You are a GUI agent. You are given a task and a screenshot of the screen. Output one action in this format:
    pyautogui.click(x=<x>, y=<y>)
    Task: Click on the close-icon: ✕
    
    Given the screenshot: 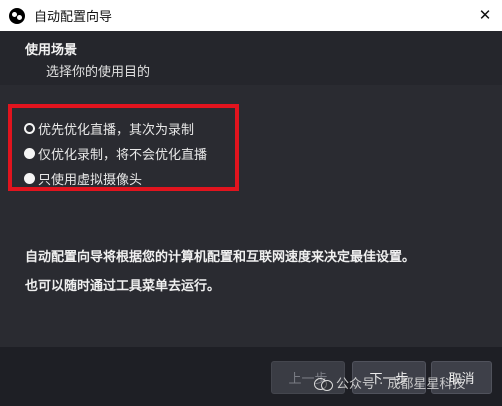 What is the action you would take?
    pyautogui.click(x=485, y=15)
    